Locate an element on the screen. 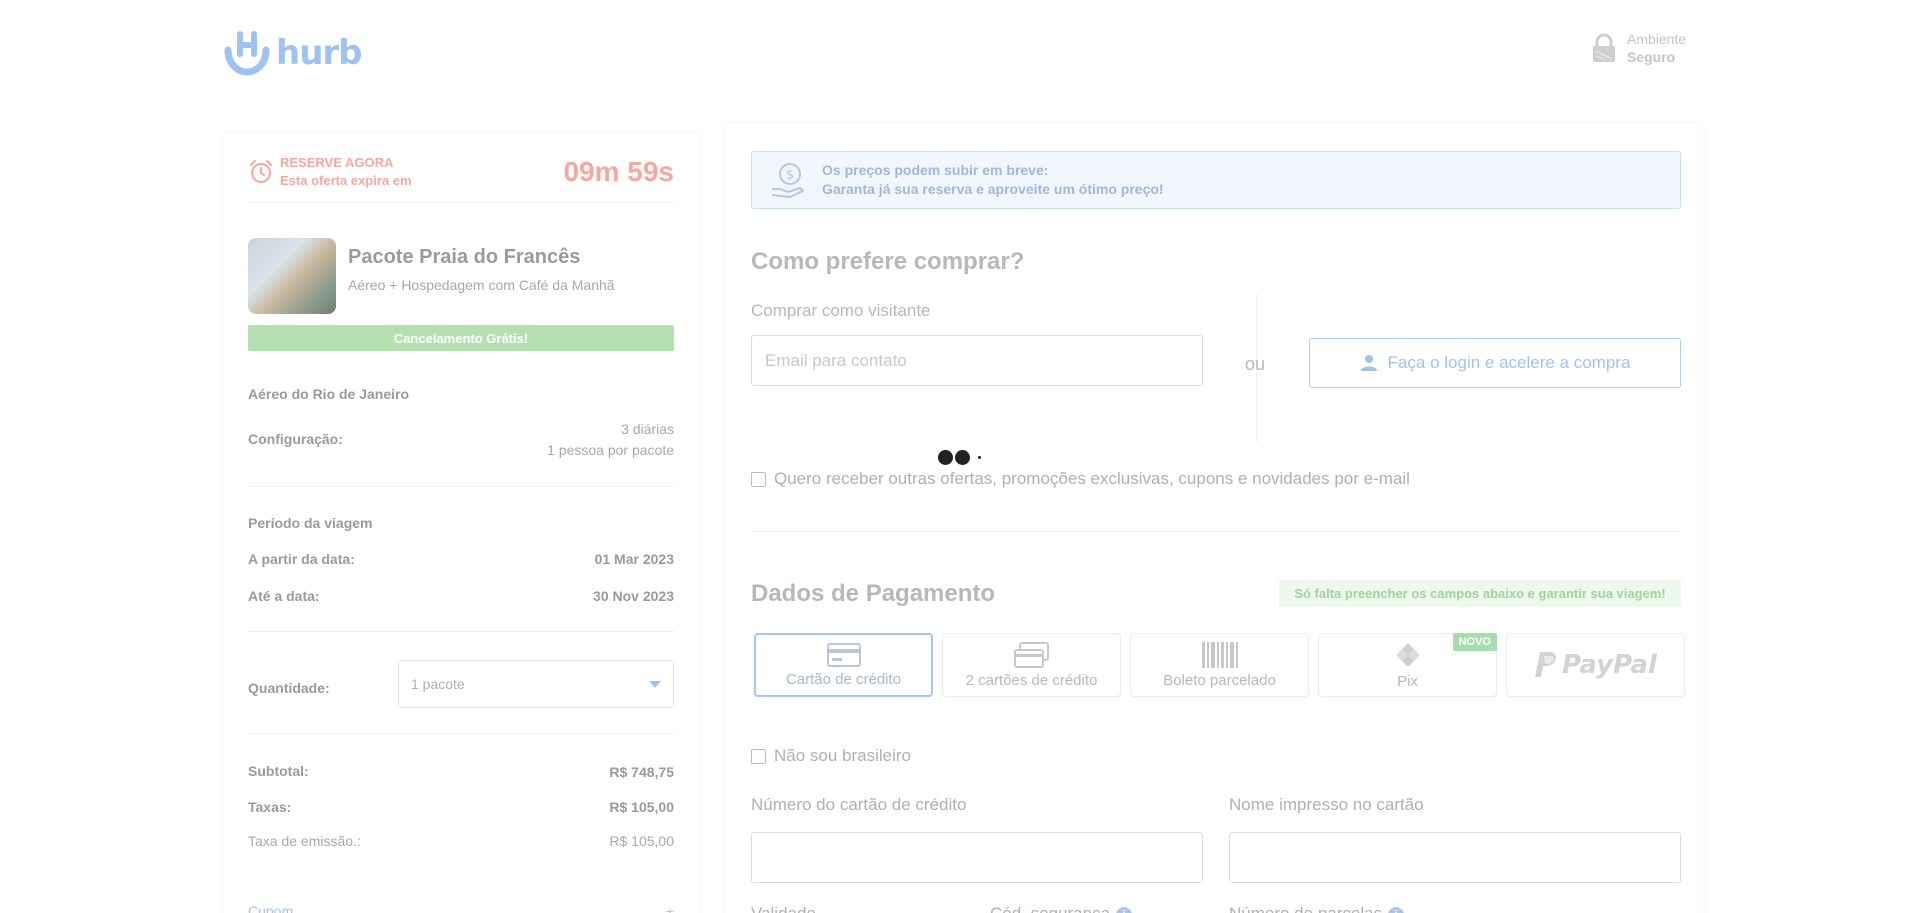  guest-checkout-label: Comprar como visitante is located at coordinates (841, 310).